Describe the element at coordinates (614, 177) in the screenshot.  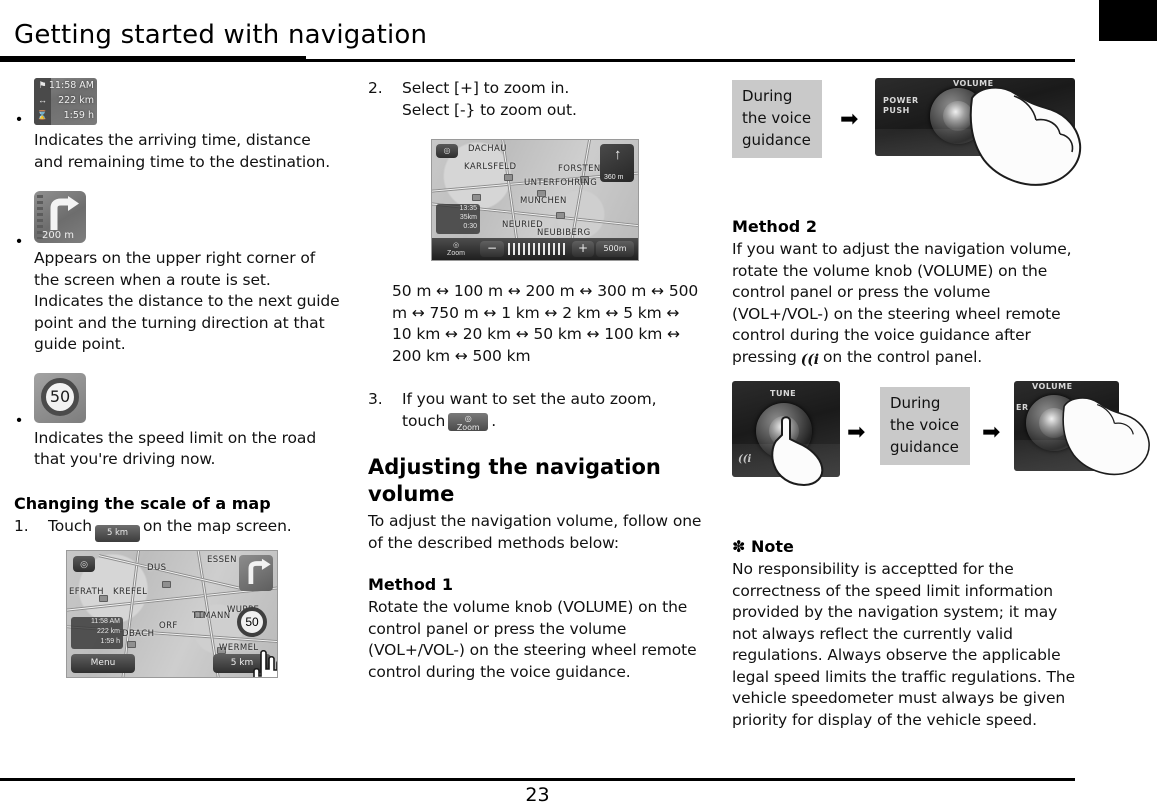
I see `map-turn-distance: 360 m` at that location.